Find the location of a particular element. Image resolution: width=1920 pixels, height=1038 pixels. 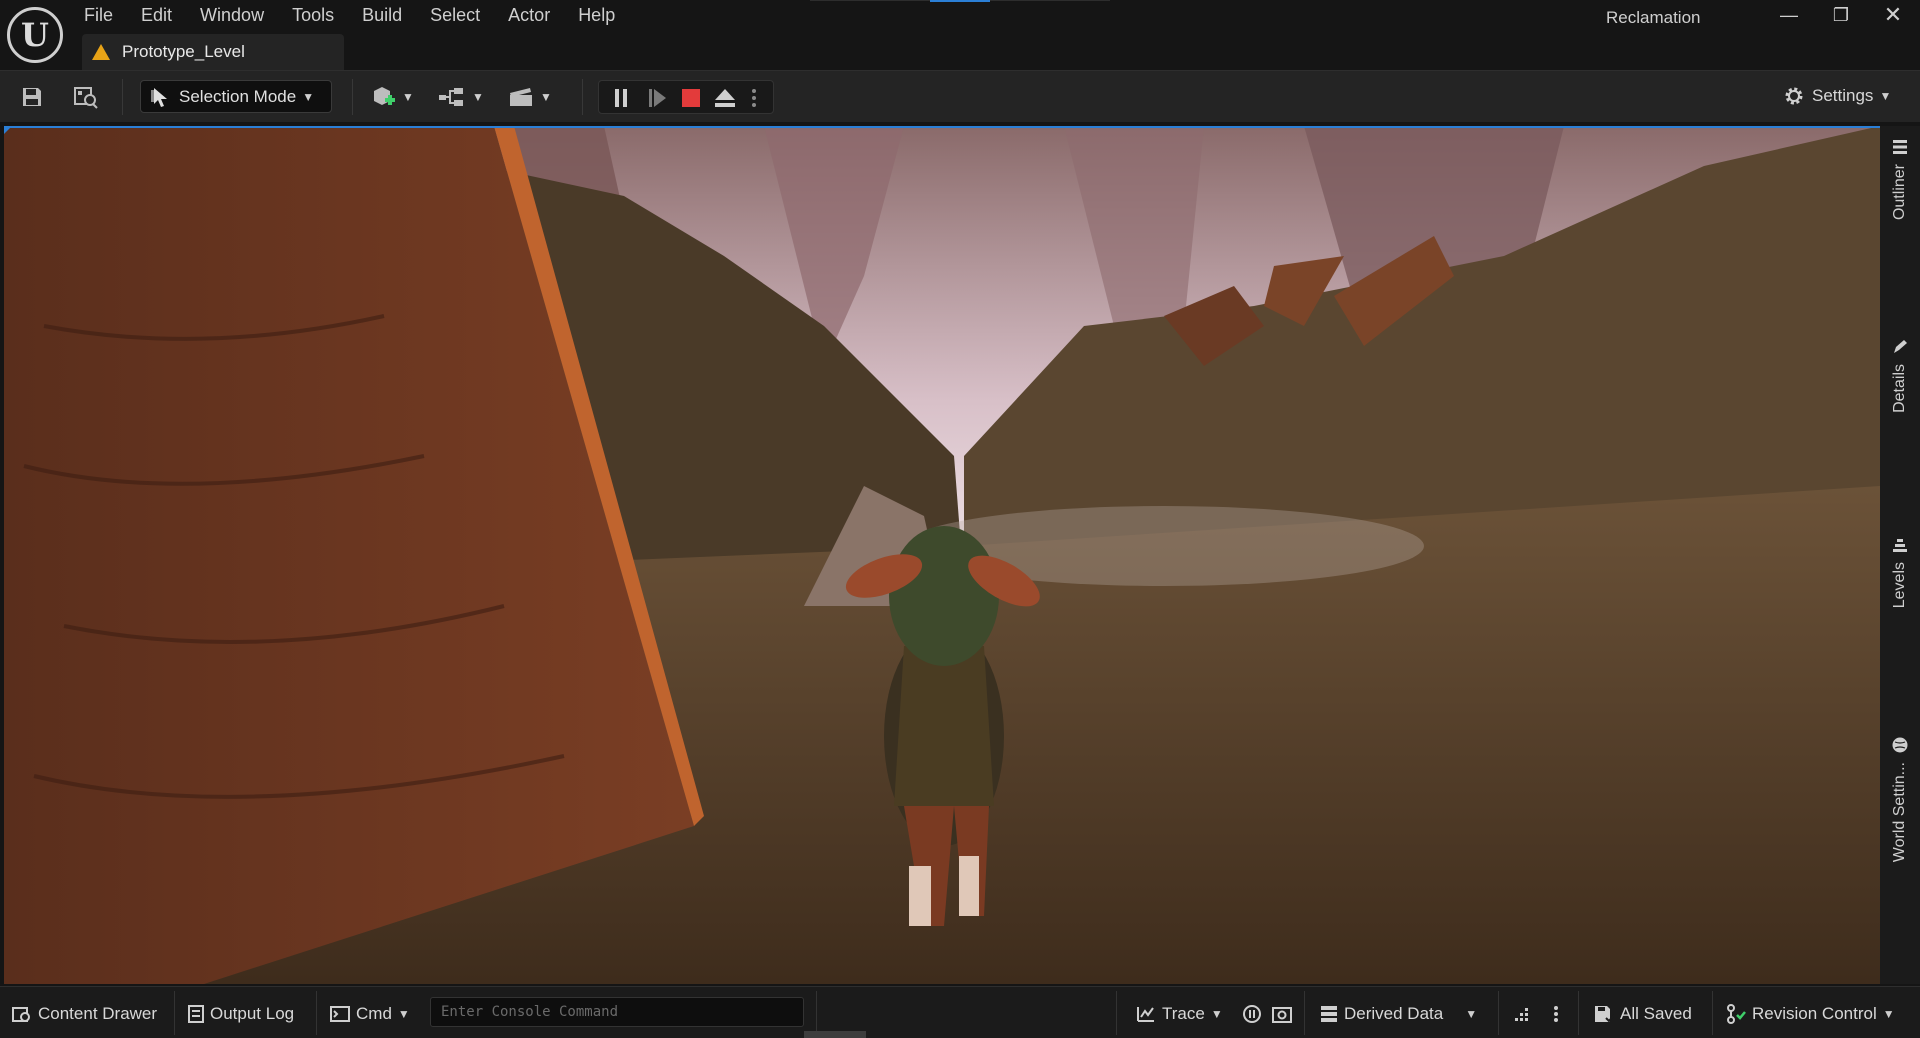

all-saved-button: All Saved is located at coordinates (1643, 1014).